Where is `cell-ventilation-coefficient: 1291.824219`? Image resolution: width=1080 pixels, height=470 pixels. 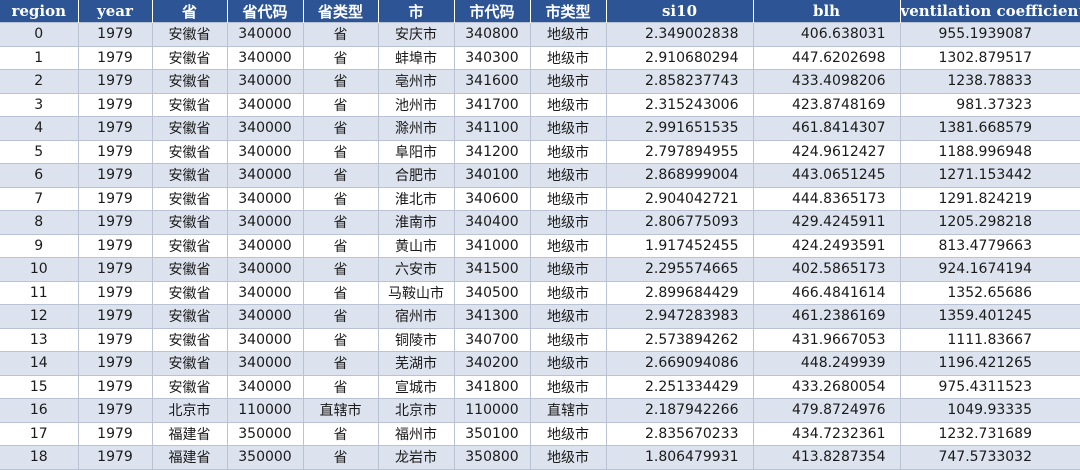
cell-ventilation-coefficient: 1291.824219 is located at coordinates (989, 198).